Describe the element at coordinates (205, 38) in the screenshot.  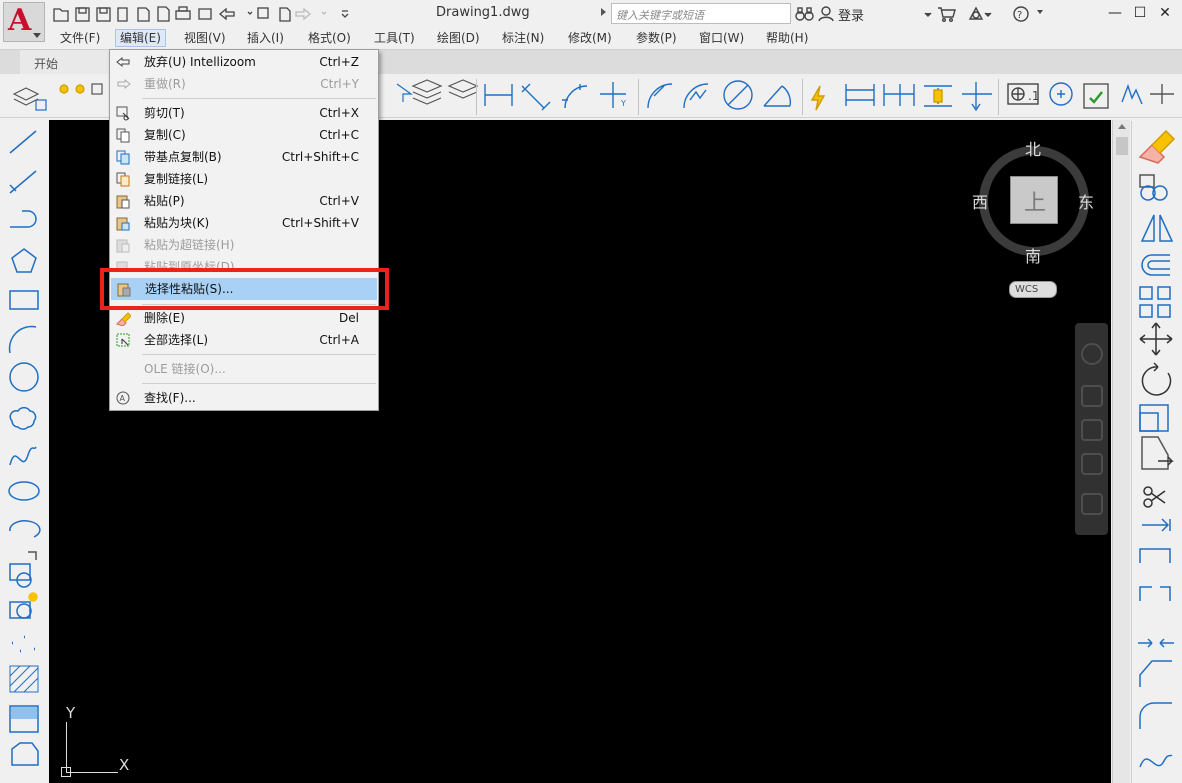
I see `menu-view: 视图(V)` at that location.